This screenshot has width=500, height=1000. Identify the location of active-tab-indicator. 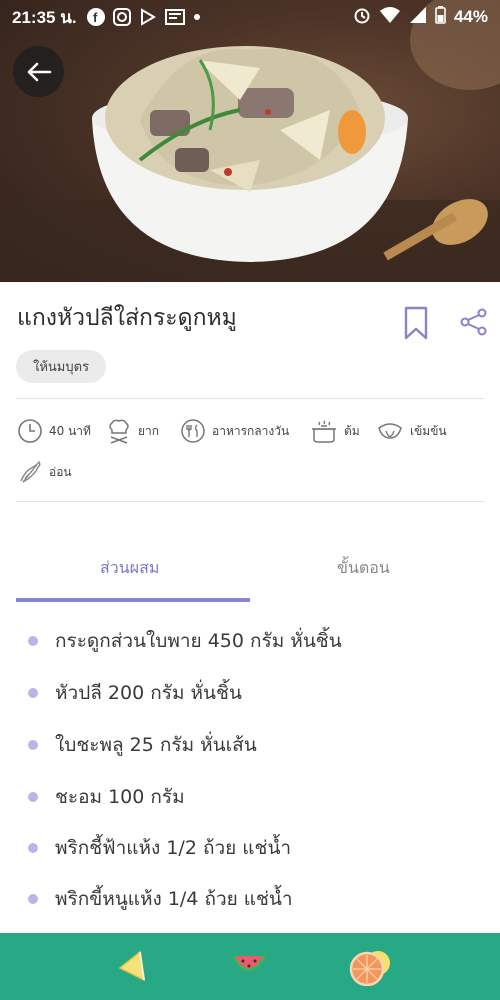
(133, 600).